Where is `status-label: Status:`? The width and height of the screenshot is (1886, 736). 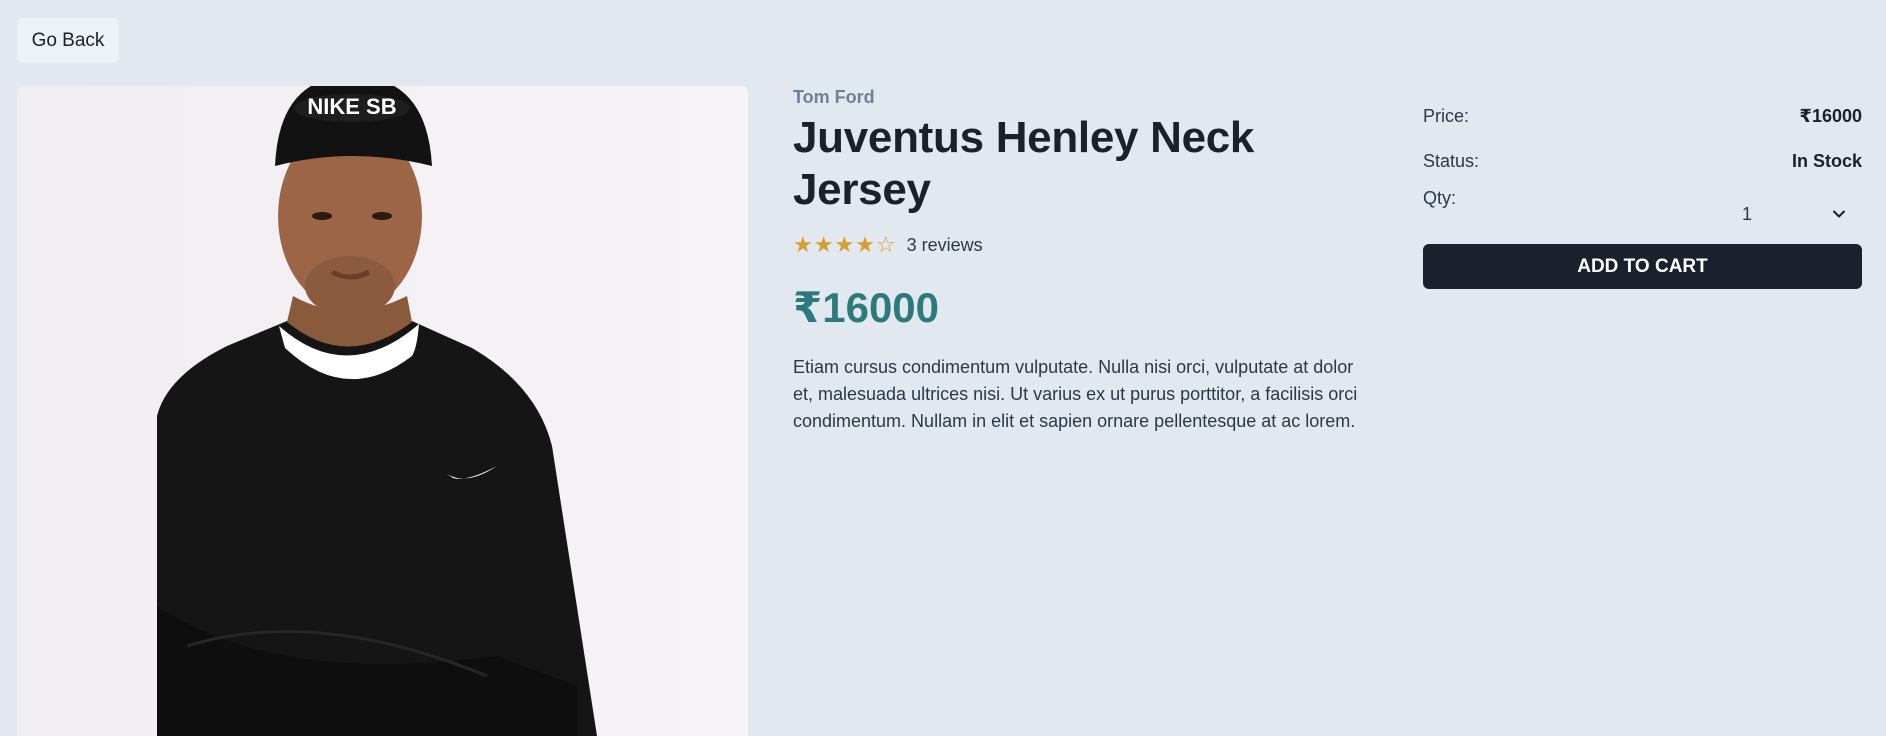
status-label: Status: is located at coordinates (1451, 161).